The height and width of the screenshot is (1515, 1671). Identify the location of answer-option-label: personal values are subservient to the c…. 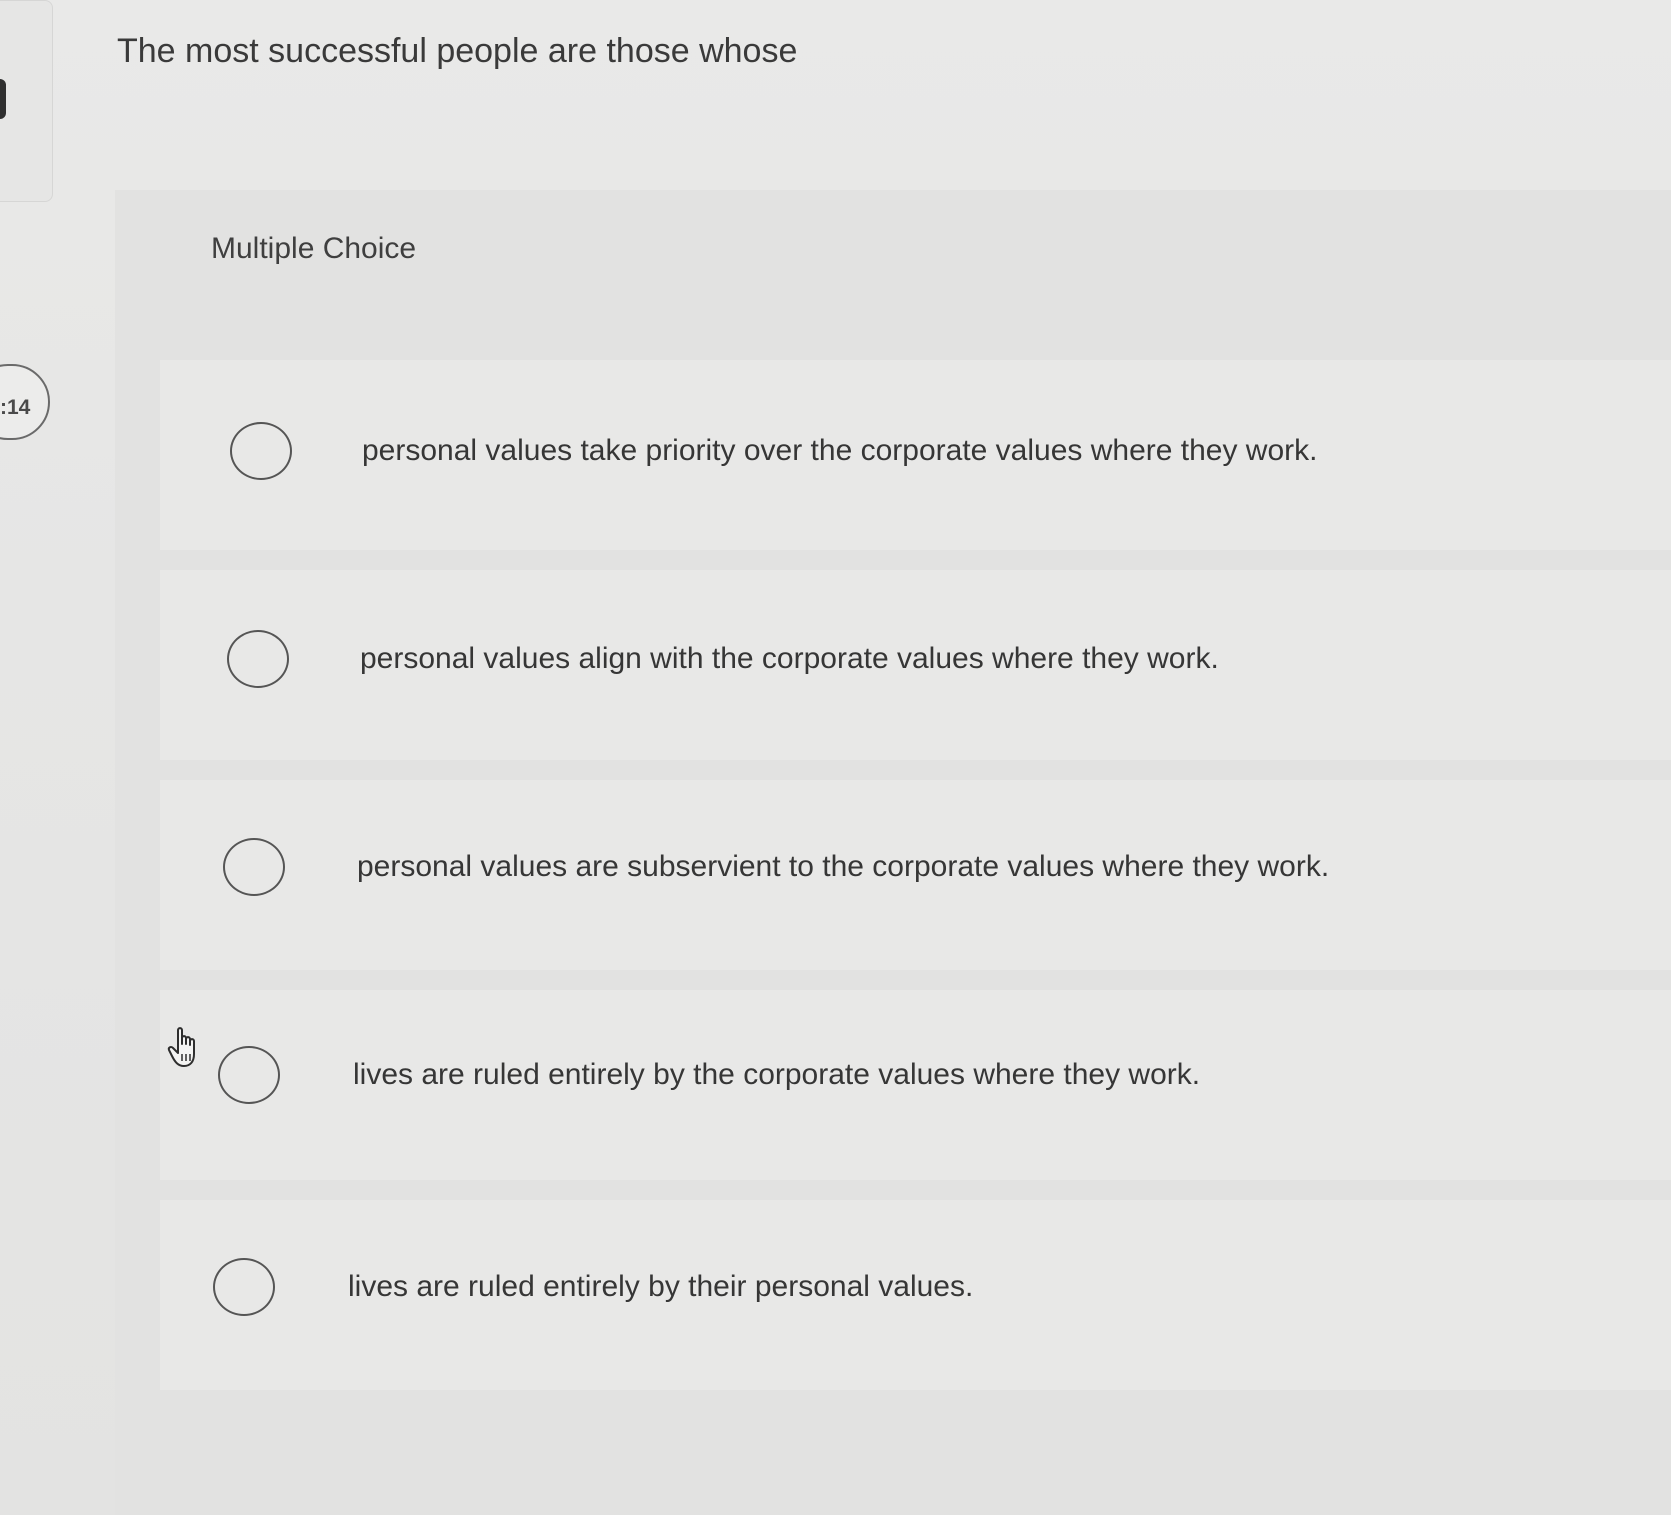
(843, 866).